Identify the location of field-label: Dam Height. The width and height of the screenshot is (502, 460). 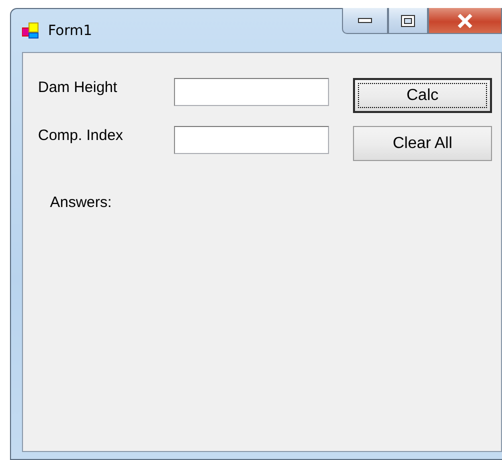
(78, 87).